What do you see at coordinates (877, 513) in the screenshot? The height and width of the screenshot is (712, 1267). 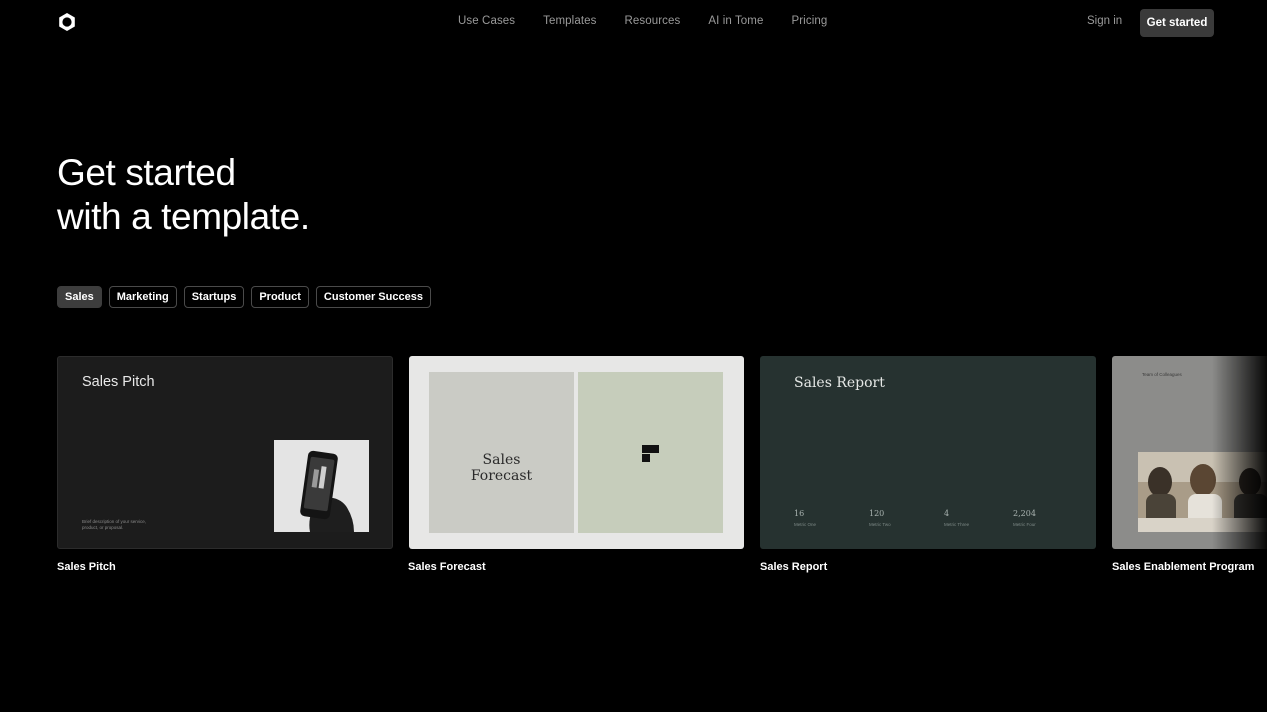 I see `stat-value: 120` at bounding box center [877, 513].